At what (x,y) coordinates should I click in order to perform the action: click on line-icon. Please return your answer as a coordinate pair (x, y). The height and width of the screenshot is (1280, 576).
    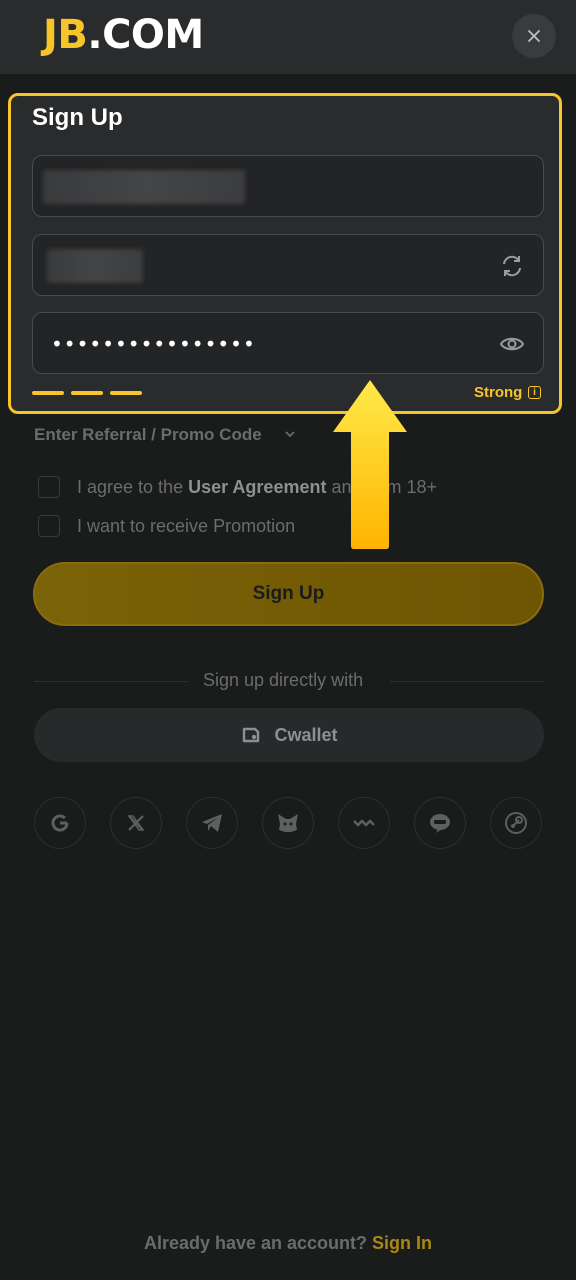
    Looking at the image, I should click on (440, 823).